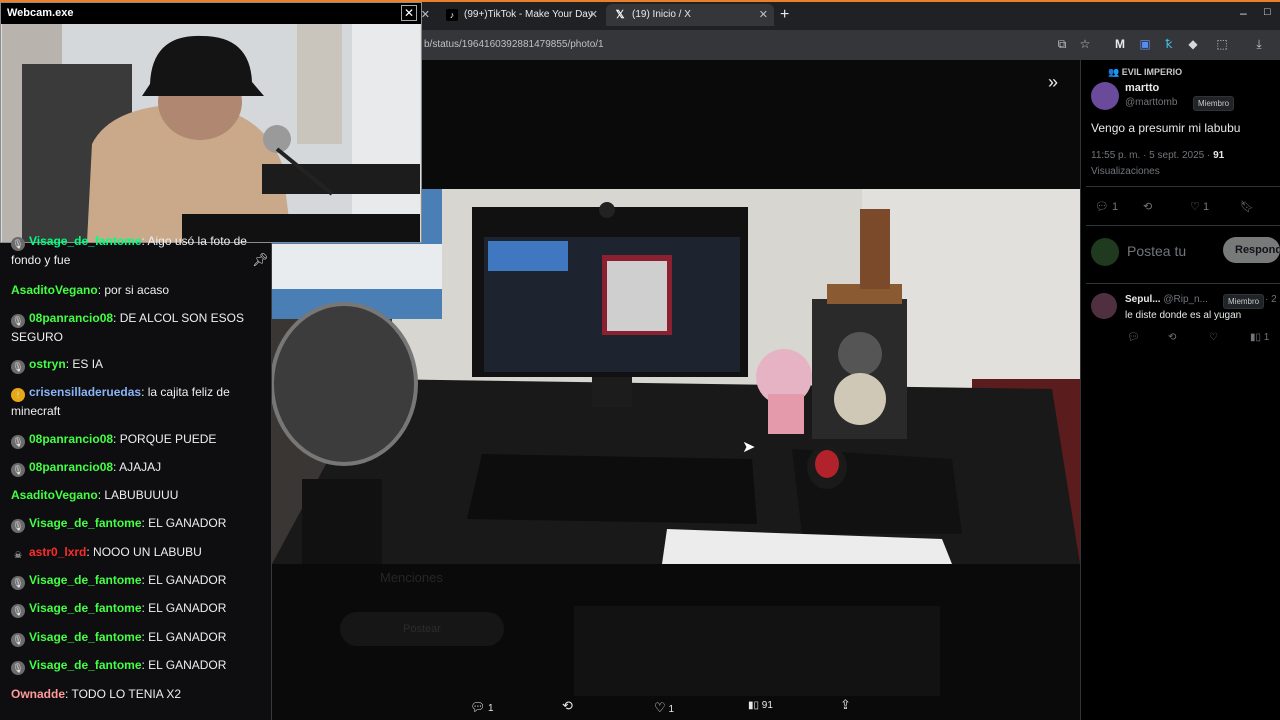  Describe the element at coordinates (1156, 251) in the screenshot. I see `compose-reply-input: Postea tu` at that location.